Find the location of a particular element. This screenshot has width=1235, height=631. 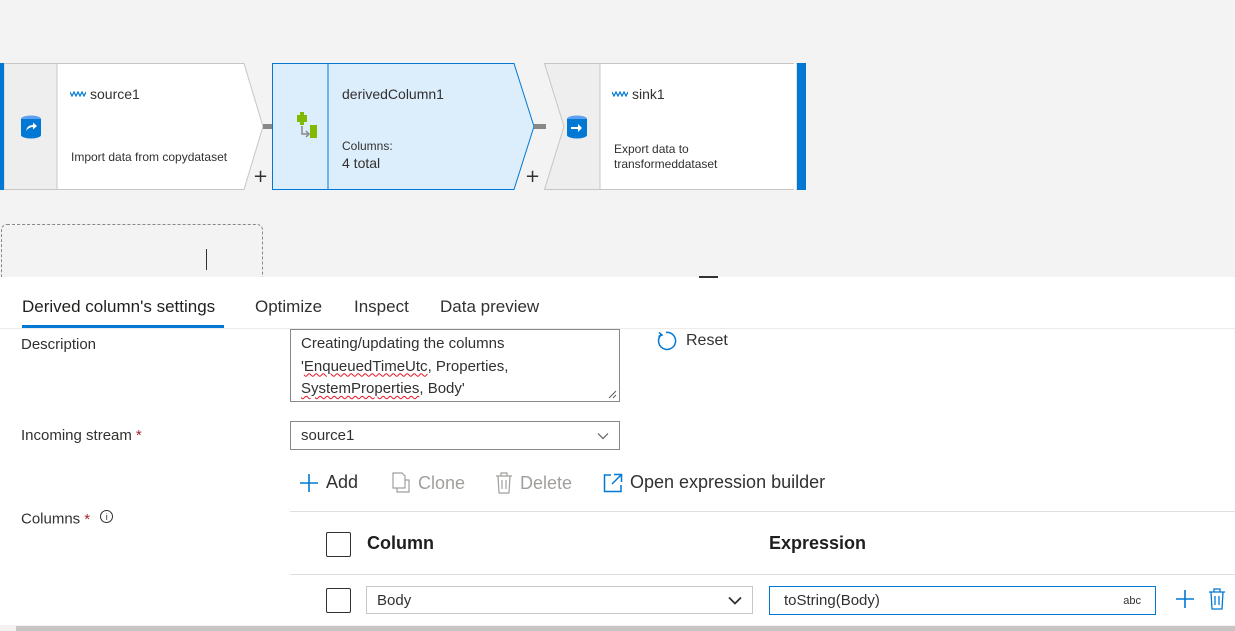

horizontal-scrollbar-thumb is located at coordinates (625, 628).